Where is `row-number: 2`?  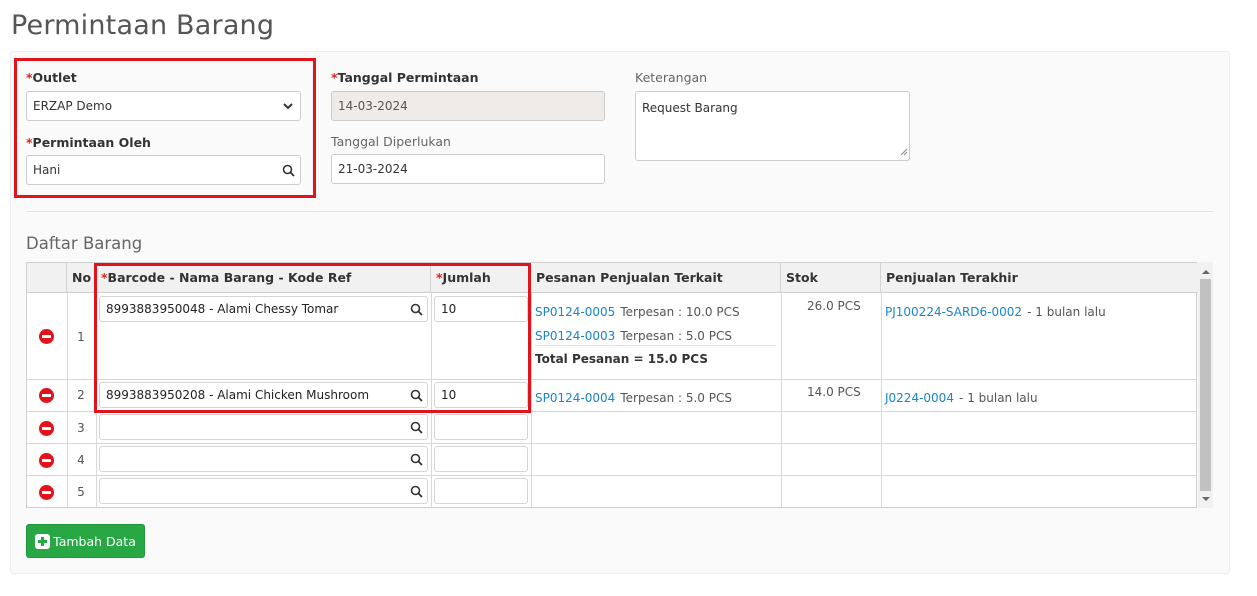 row-number: 2 is located at coordinates (81, 395).